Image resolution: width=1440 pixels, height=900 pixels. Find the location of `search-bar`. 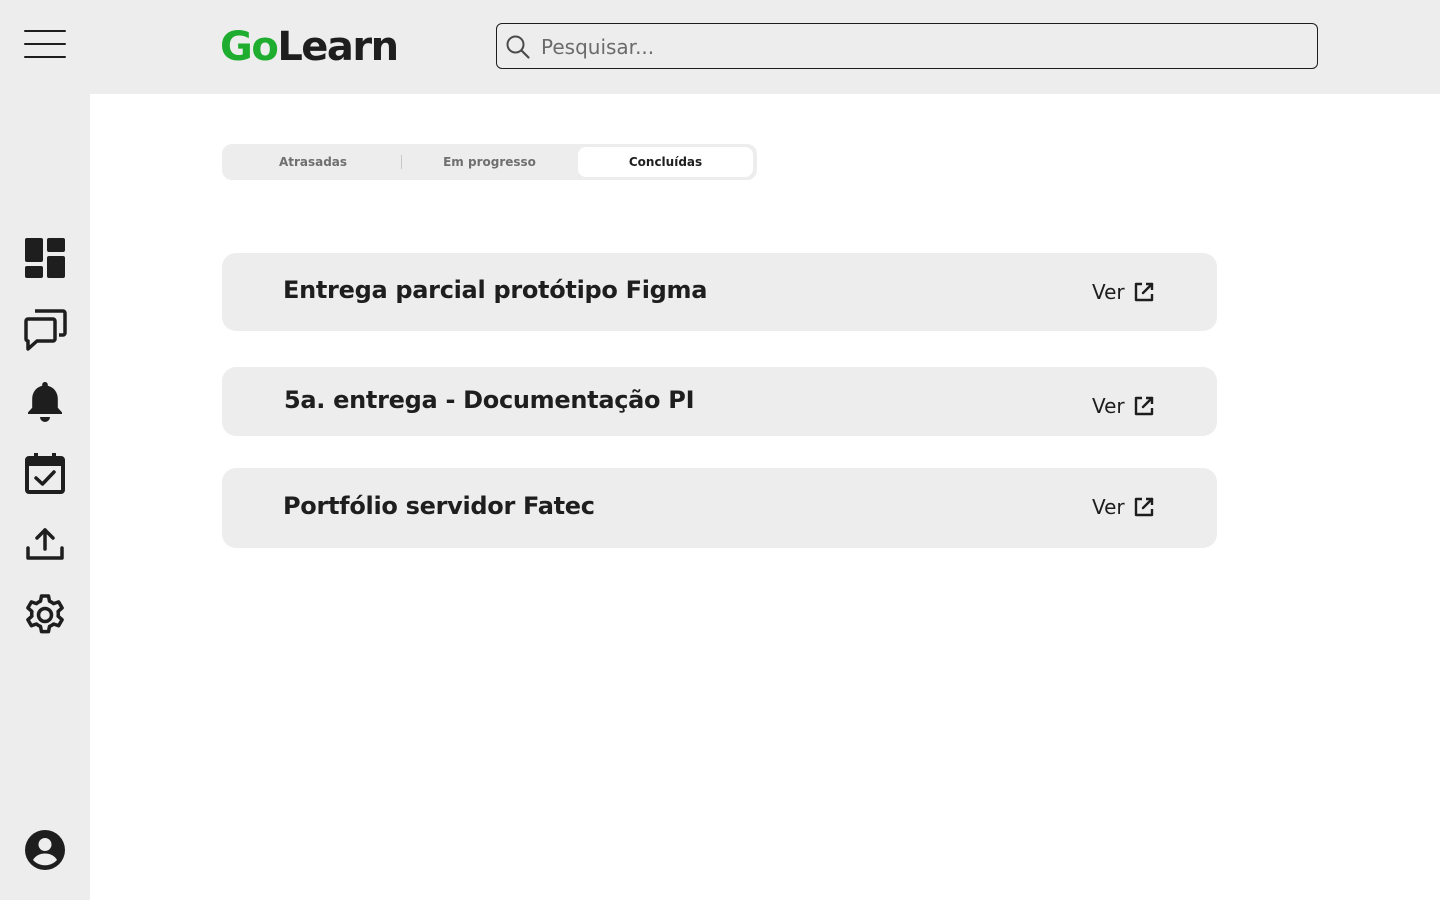

search-bar is located at coordinates (907, 46).